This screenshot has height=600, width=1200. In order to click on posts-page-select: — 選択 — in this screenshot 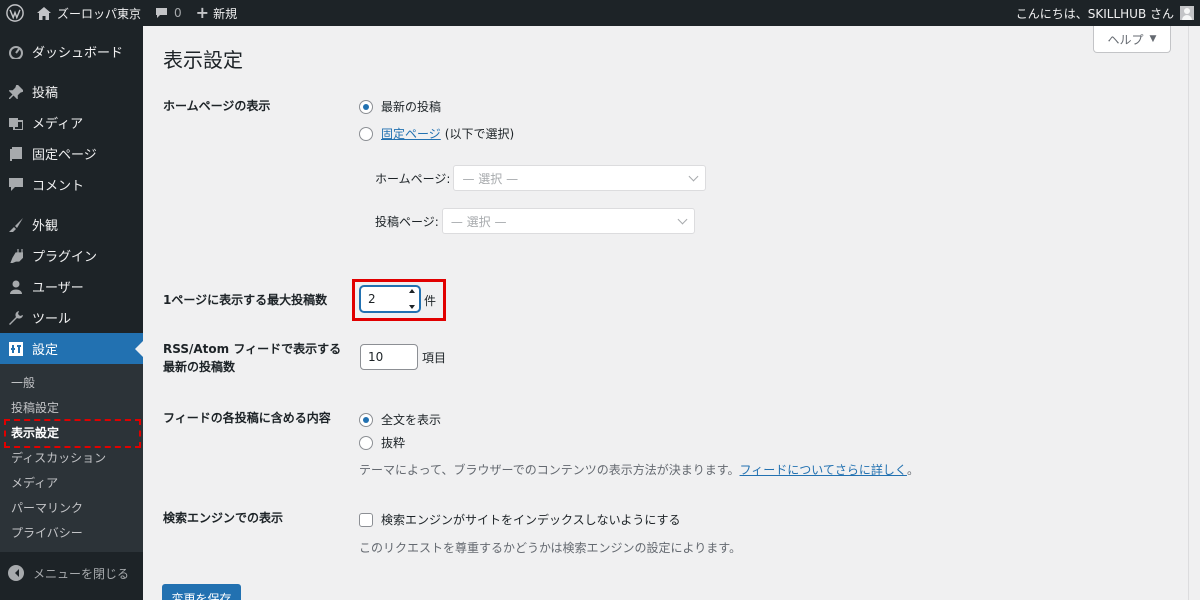, I will do `click(568, 221)`.